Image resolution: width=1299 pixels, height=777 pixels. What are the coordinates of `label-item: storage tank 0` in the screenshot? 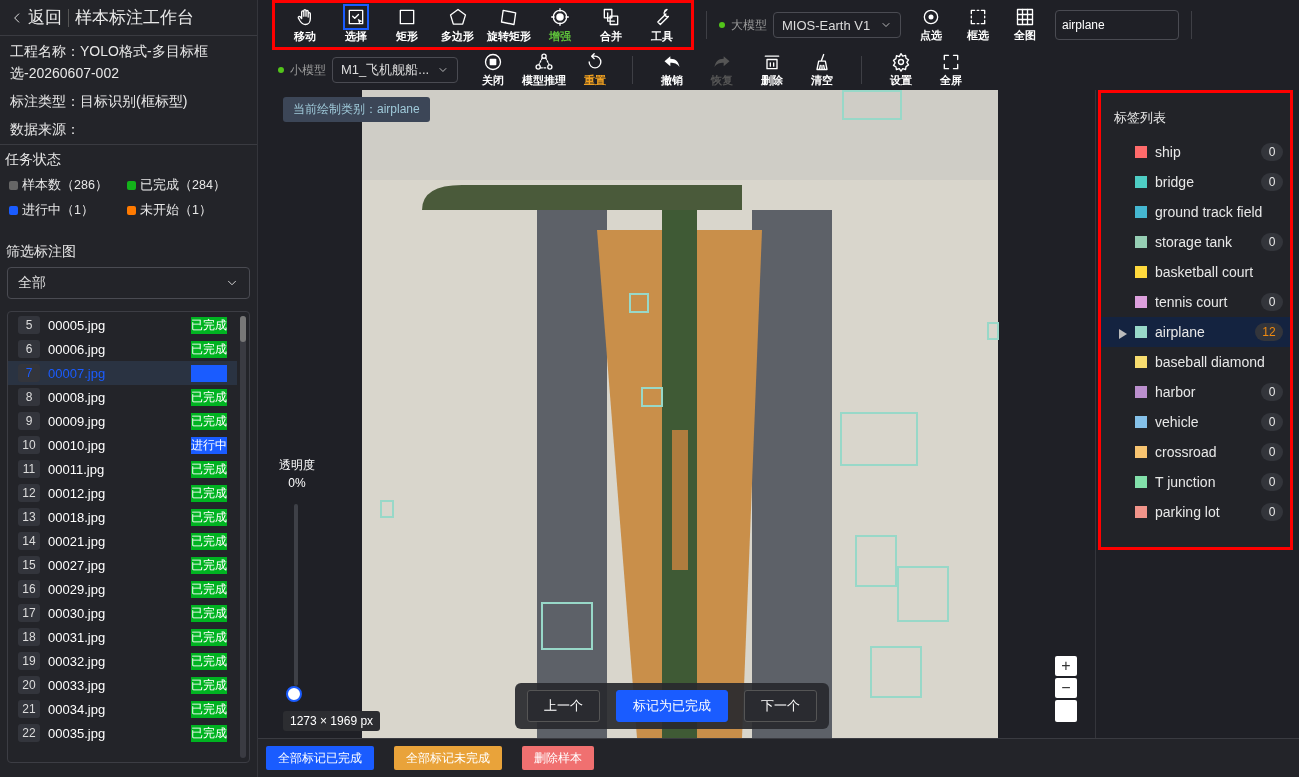 It's located at (1195, 242).